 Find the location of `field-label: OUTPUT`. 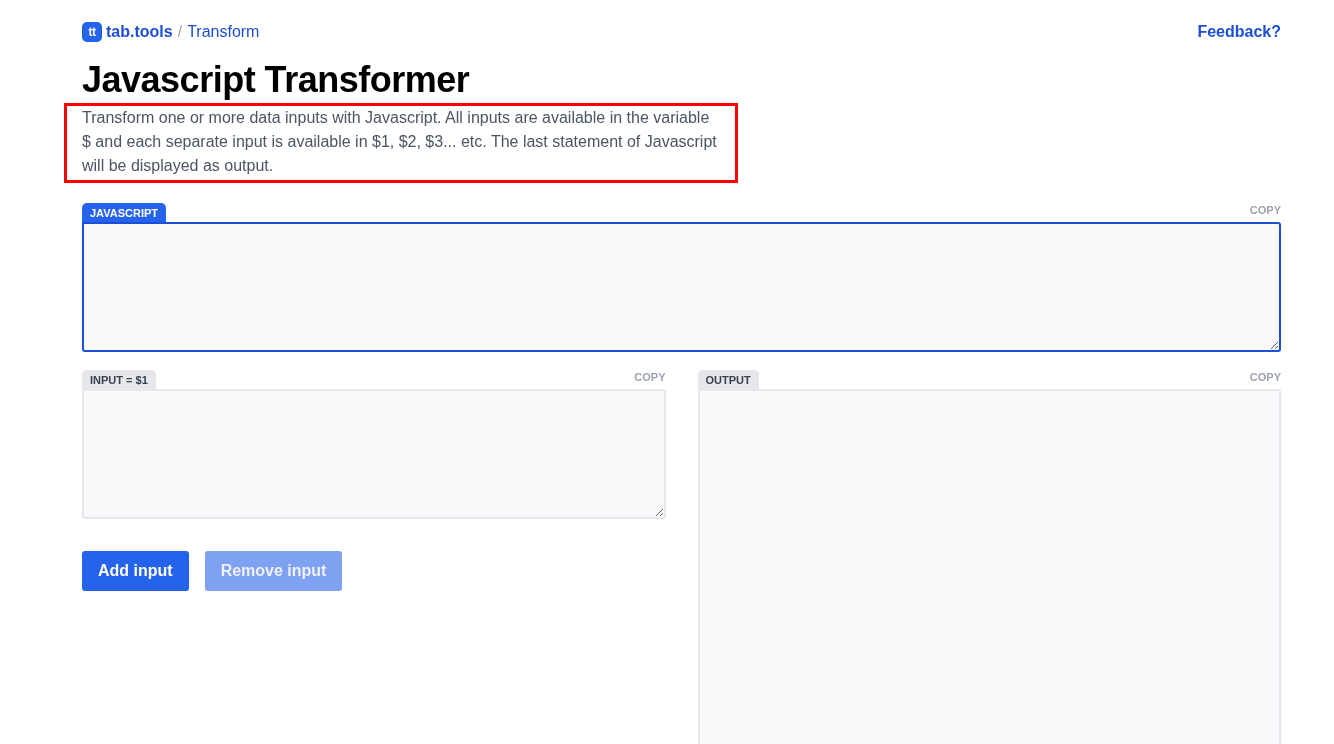

field-label: OUTPUT is located at coordinates (728, 379).